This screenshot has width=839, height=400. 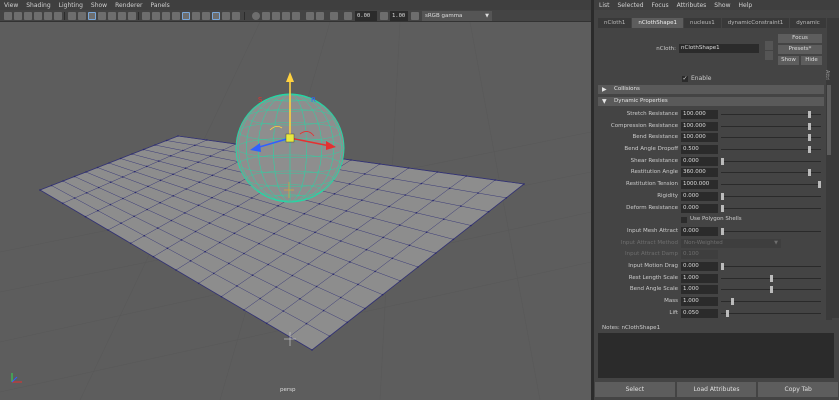 I want to click on lights-icon, so click(x=296, y=16).